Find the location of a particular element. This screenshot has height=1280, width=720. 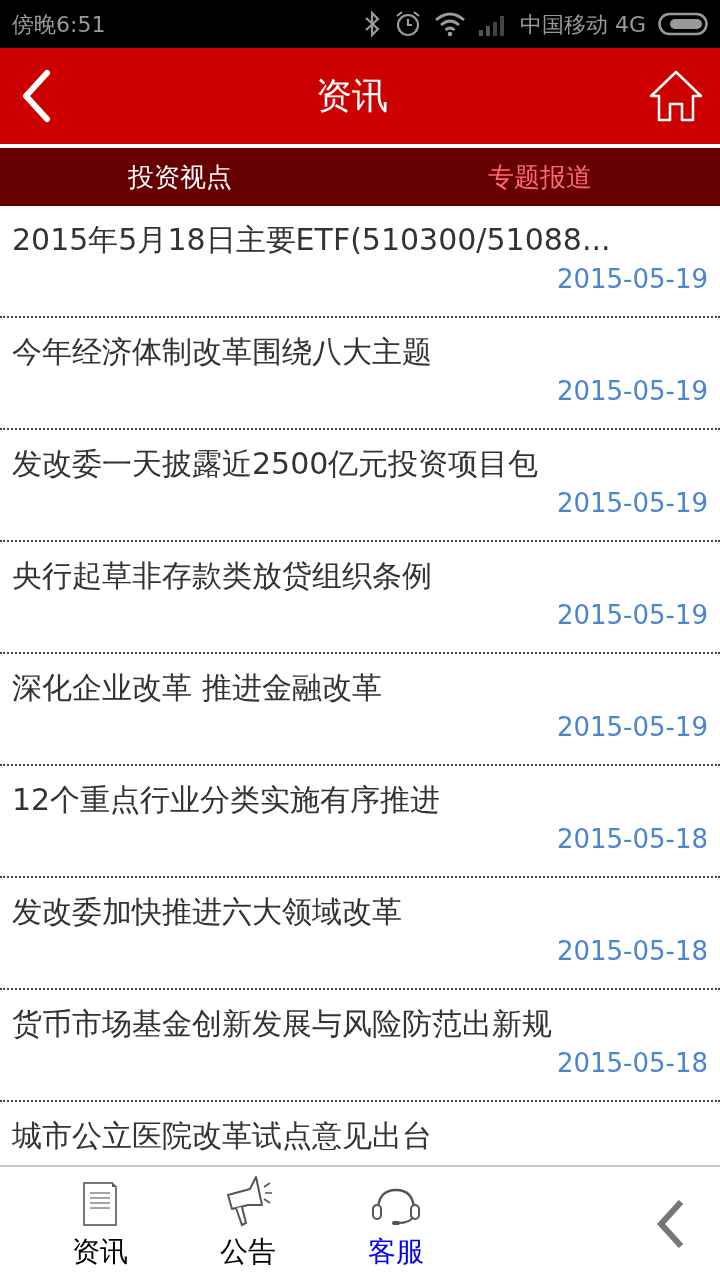

news-title: 12个重点行业分类实施有序推进 is located at coordinates (227, 800).